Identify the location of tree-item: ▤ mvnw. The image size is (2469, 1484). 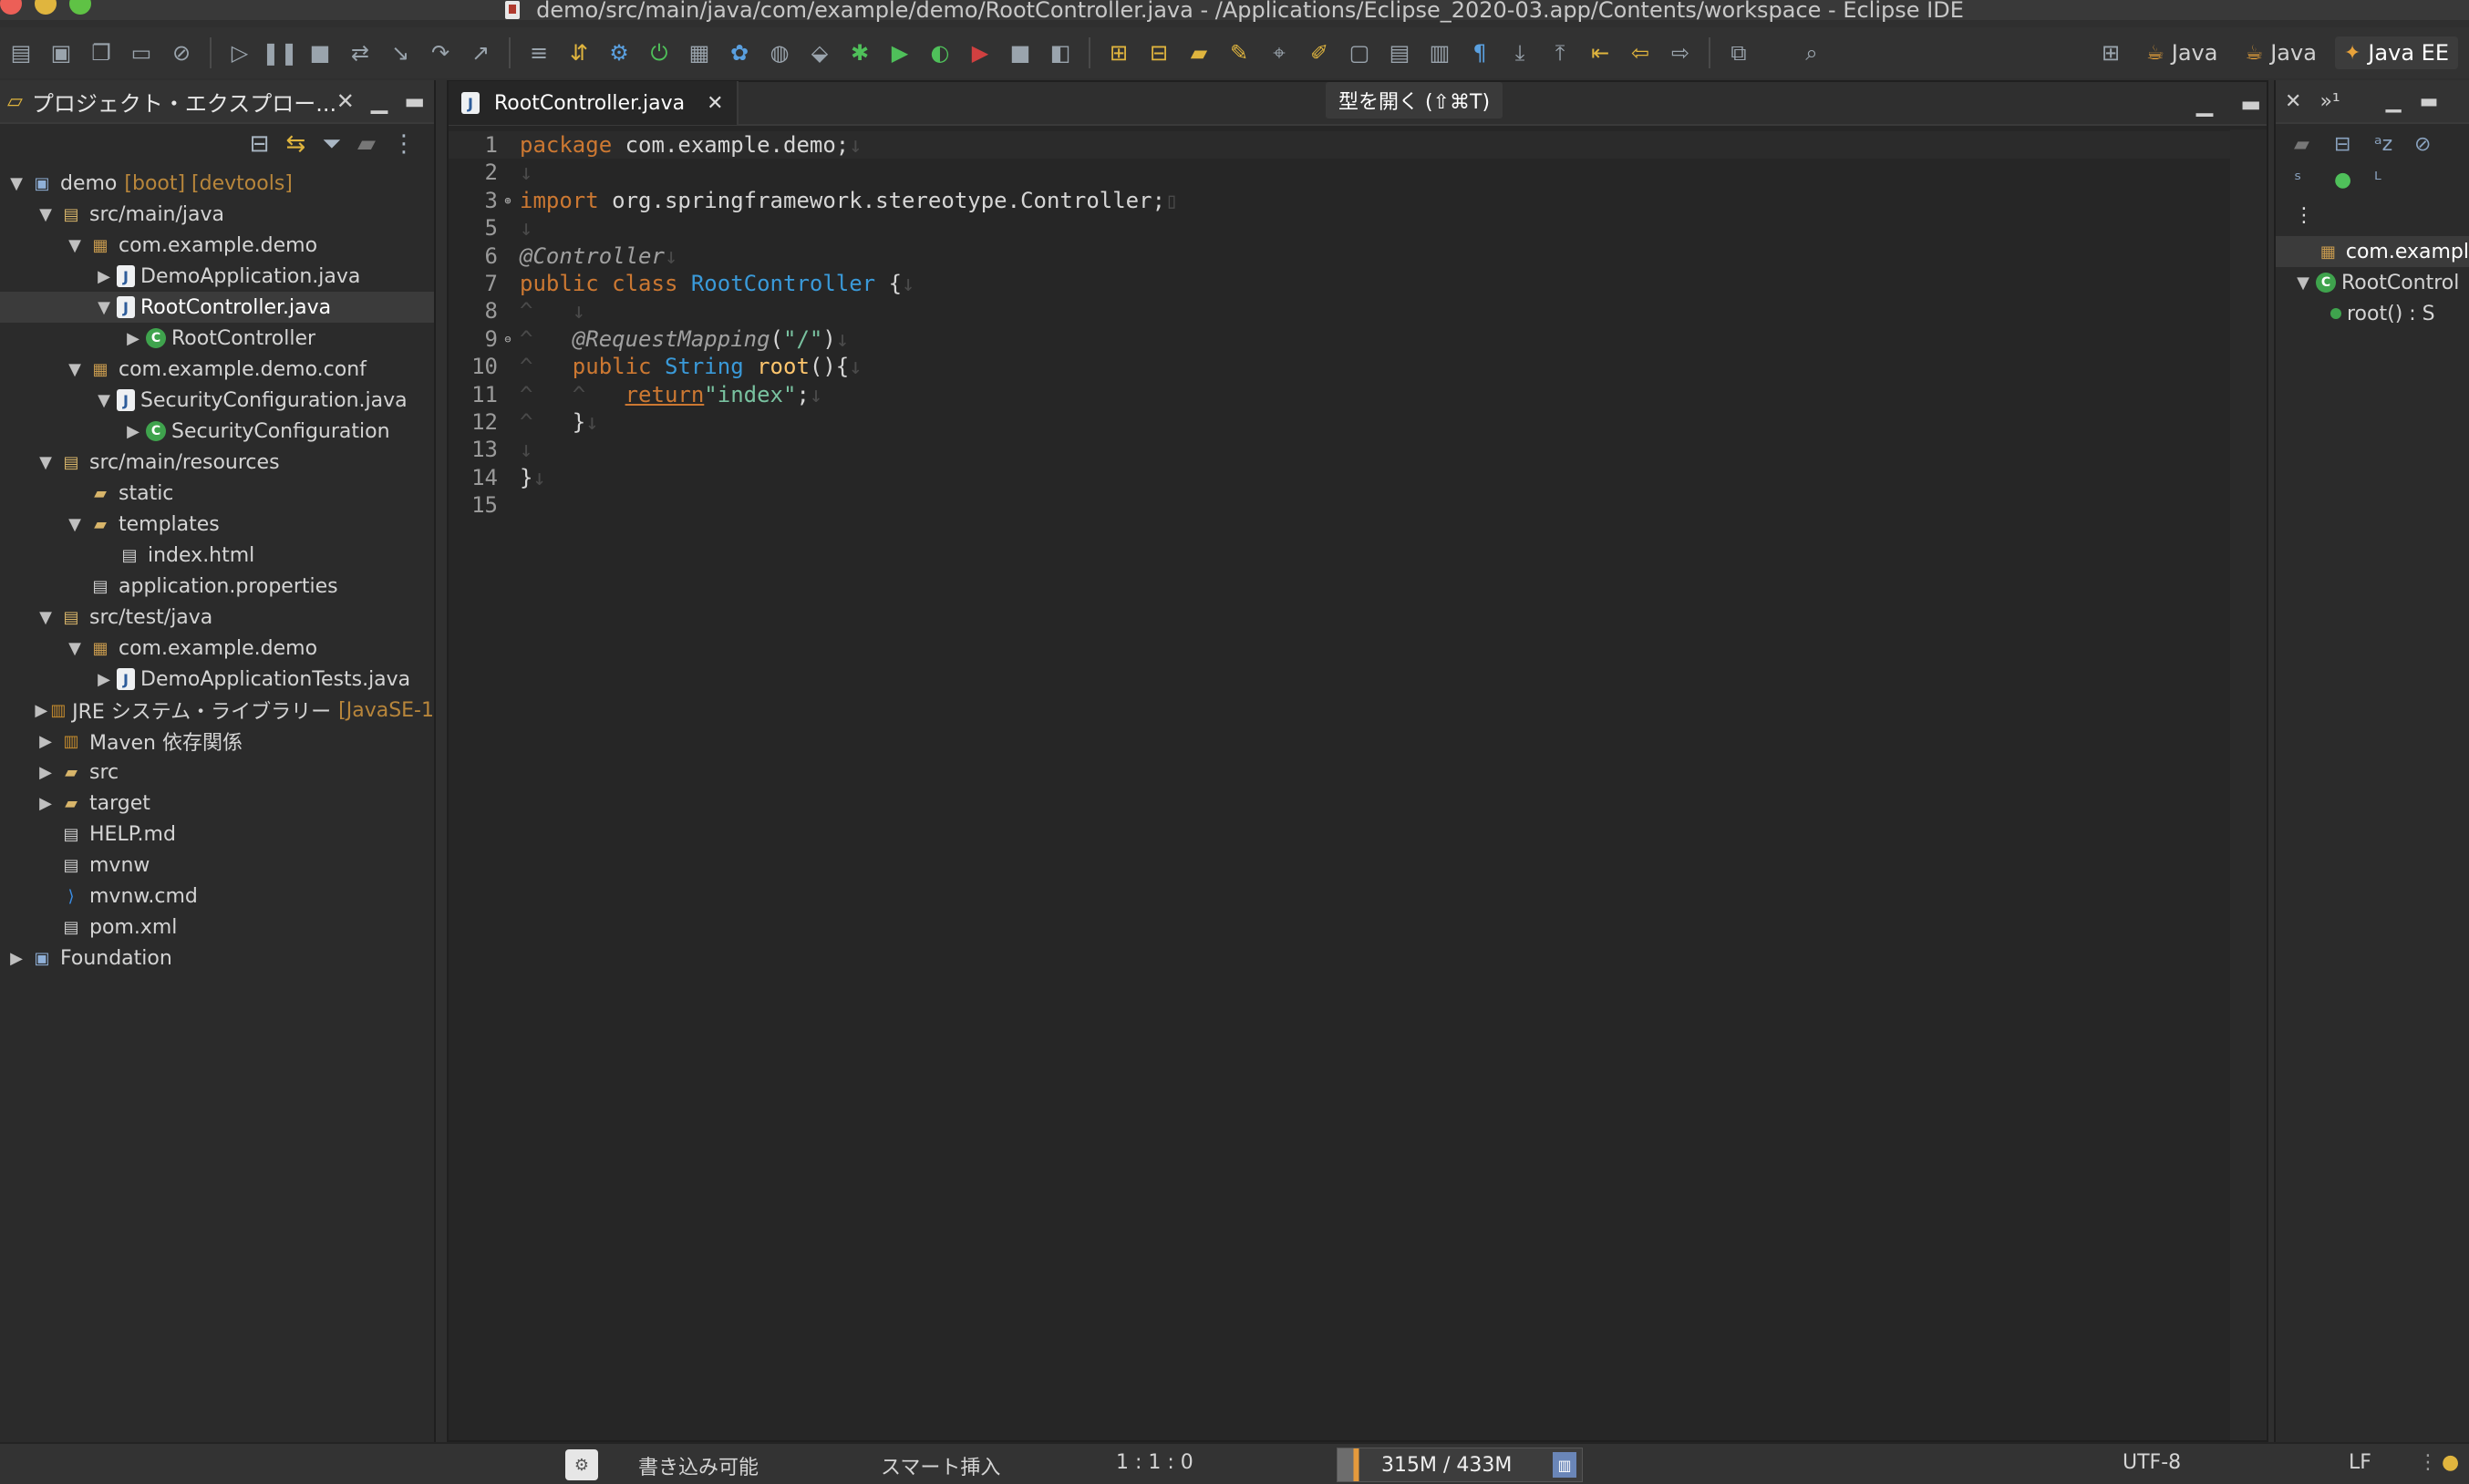
(217, 865).